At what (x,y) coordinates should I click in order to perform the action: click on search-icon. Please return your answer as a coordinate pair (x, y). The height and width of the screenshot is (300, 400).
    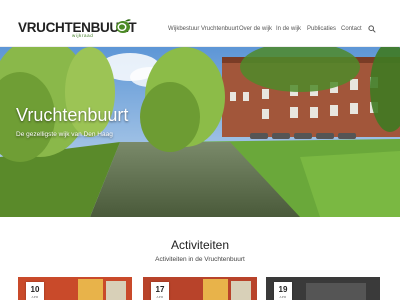
    Looking at the image, I should click on (372, 29).